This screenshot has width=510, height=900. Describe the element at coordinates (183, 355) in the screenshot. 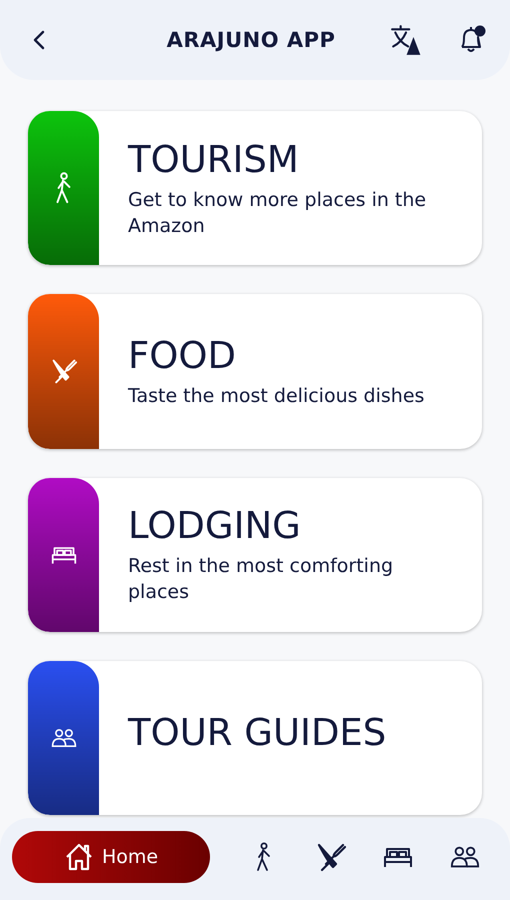

I see `card-title: FOOD` at that location.